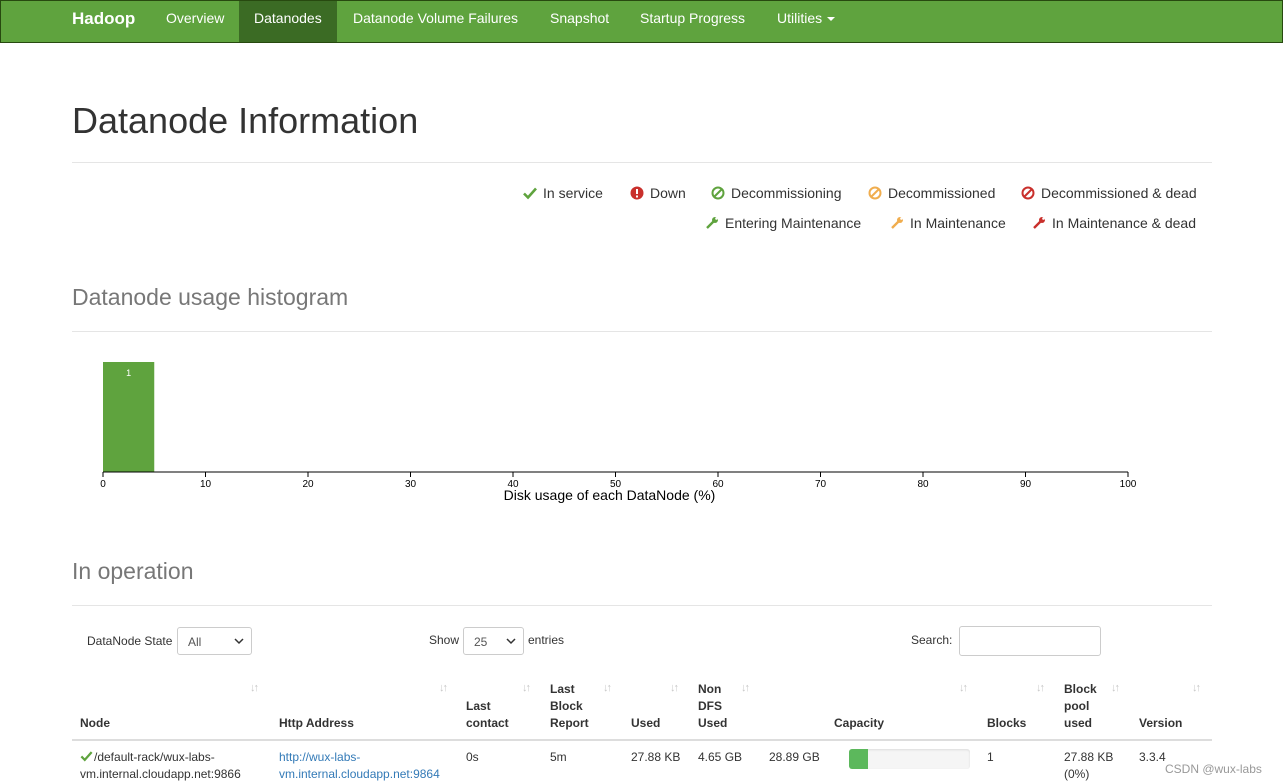 This screenshot has height=784, width=1283. I want to click on legend-in-maintenance-dead: In Maintenance & dead, so click(1114, 223).